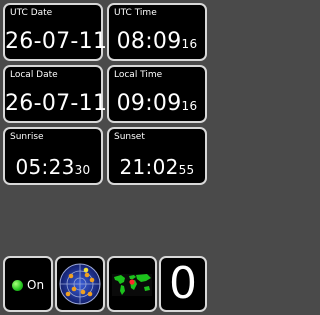  I want to click on world-map-icon, so click(132, 285).